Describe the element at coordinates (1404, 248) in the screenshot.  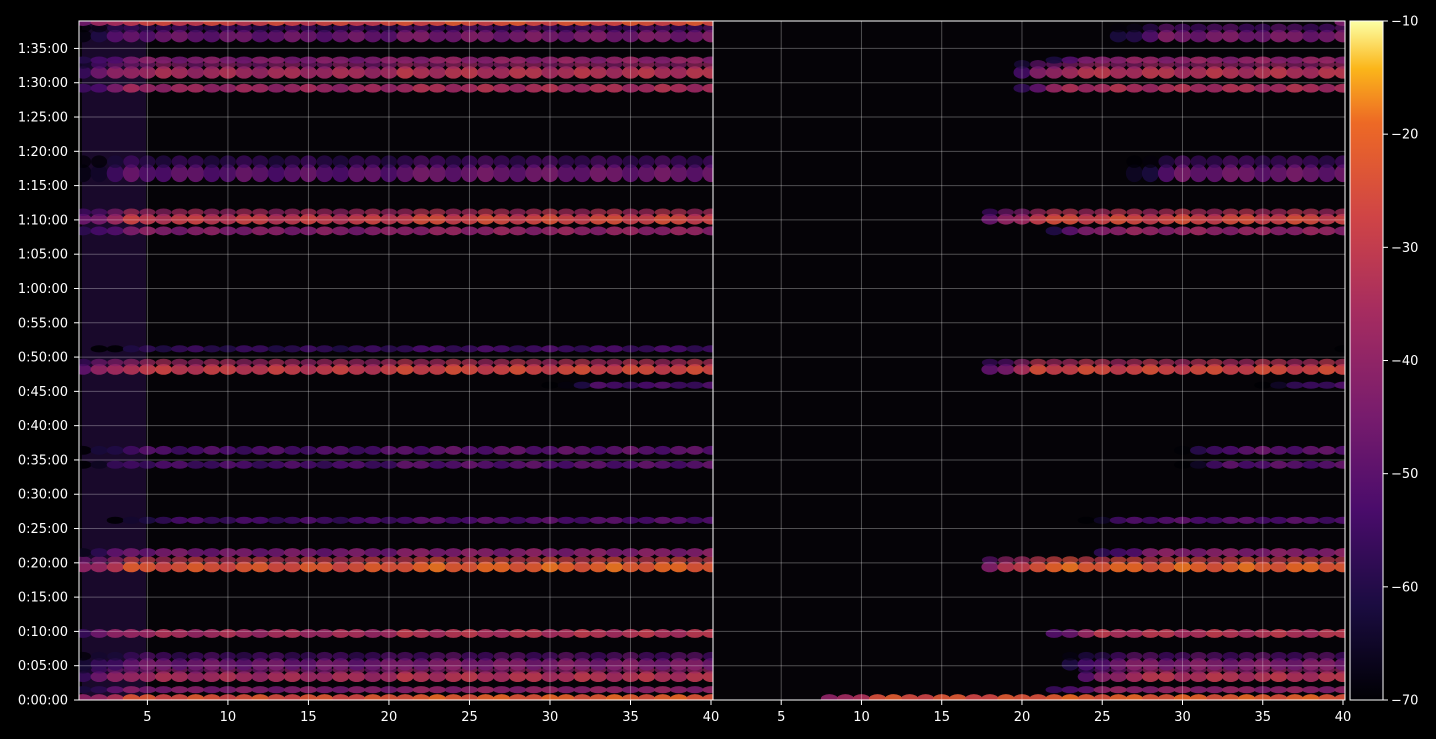
I see `colorbar-tick-label: −30` at that location.